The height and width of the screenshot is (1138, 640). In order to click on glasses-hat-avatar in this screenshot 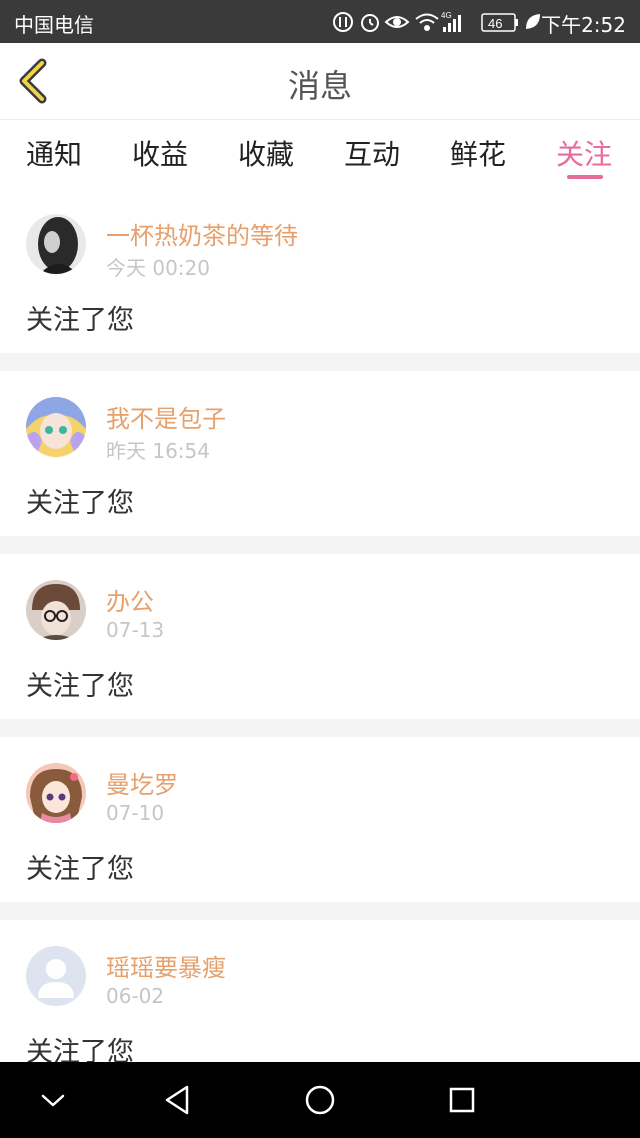, I will do `click(56, 610)`.